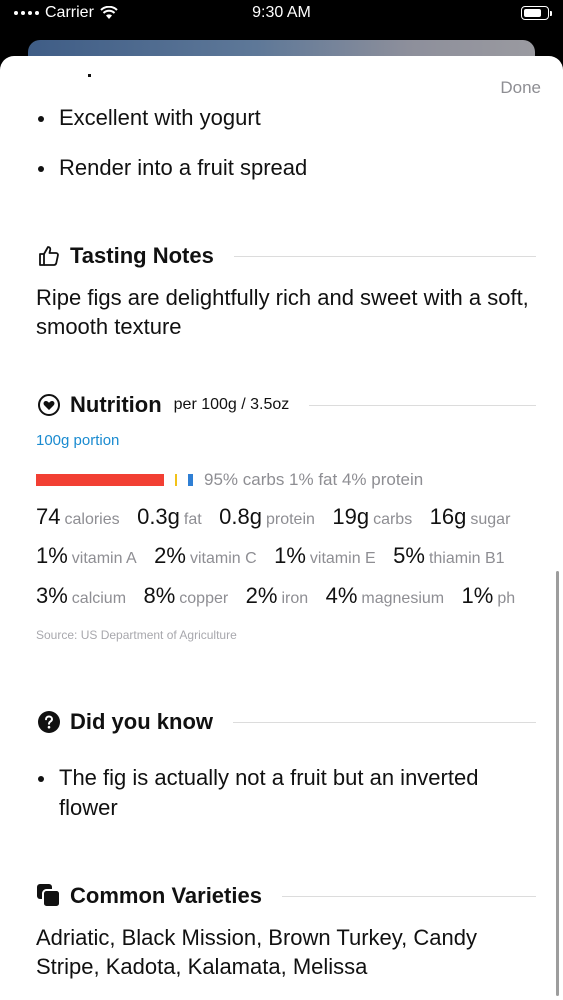  I want to click on status-bar: Carrier 9:30 AM, so click(281, 15).